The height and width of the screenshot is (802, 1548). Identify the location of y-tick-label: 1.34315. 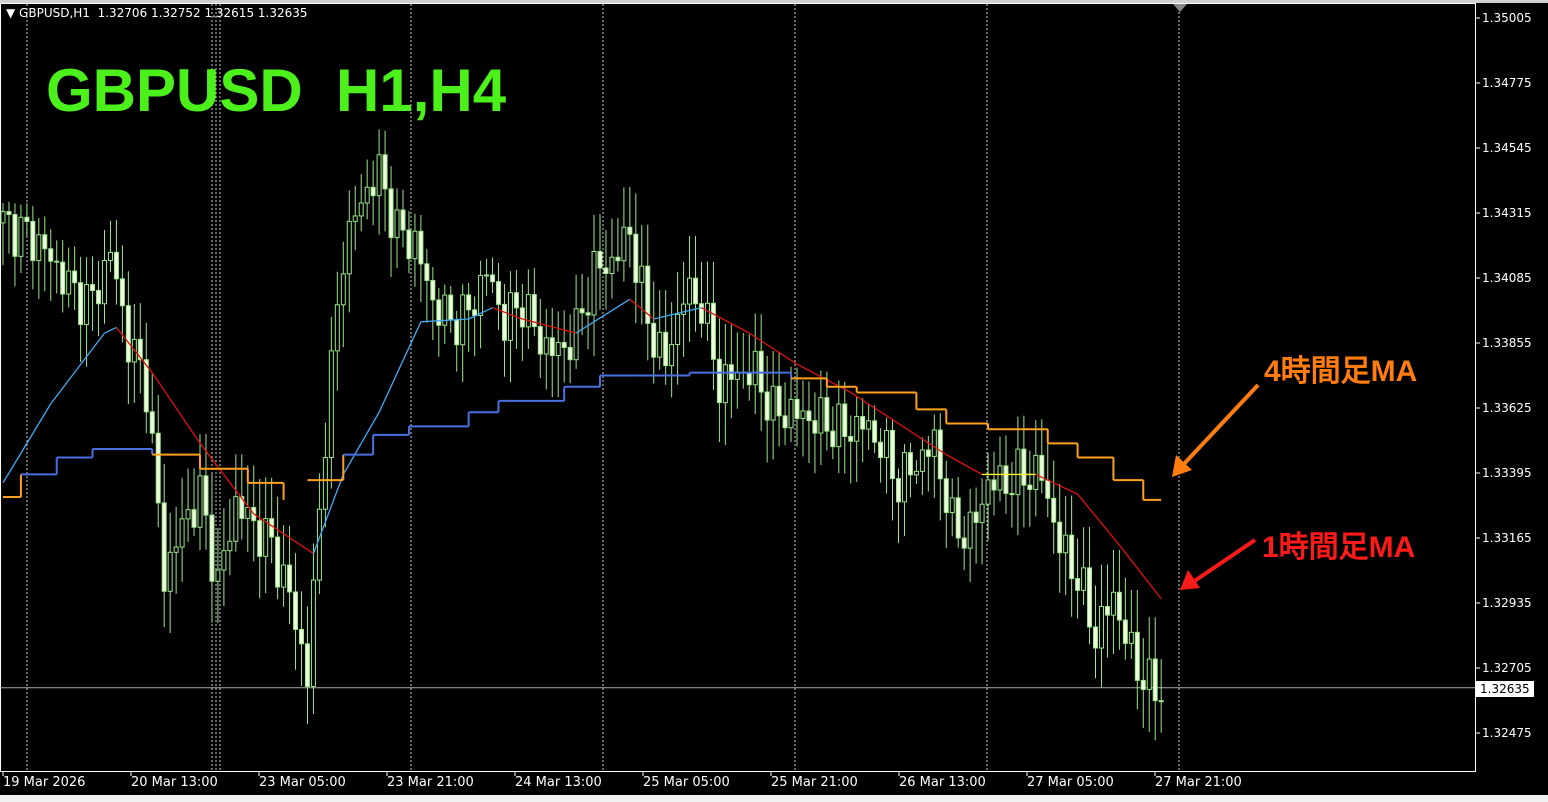
(1507, 213).